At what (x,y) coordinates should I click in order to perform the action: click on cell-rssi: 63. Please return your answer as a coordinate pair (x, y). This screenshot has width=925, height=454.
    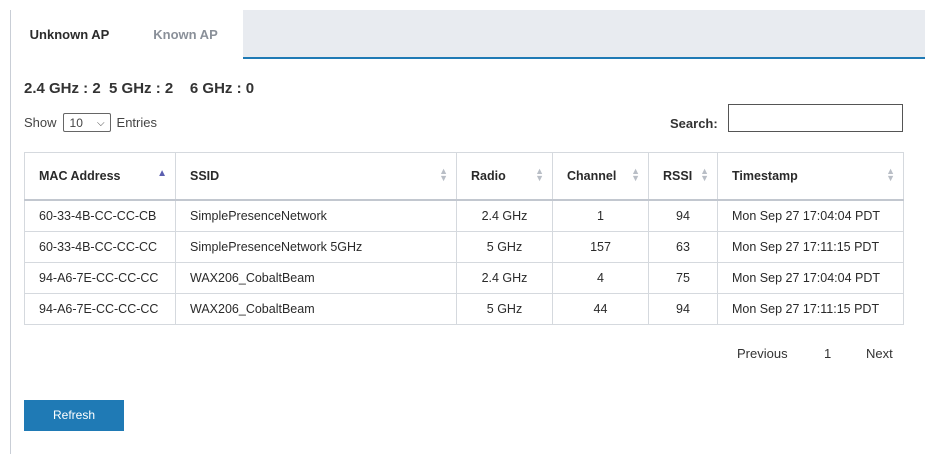
    Looking at the image, I should click on (683, 247).